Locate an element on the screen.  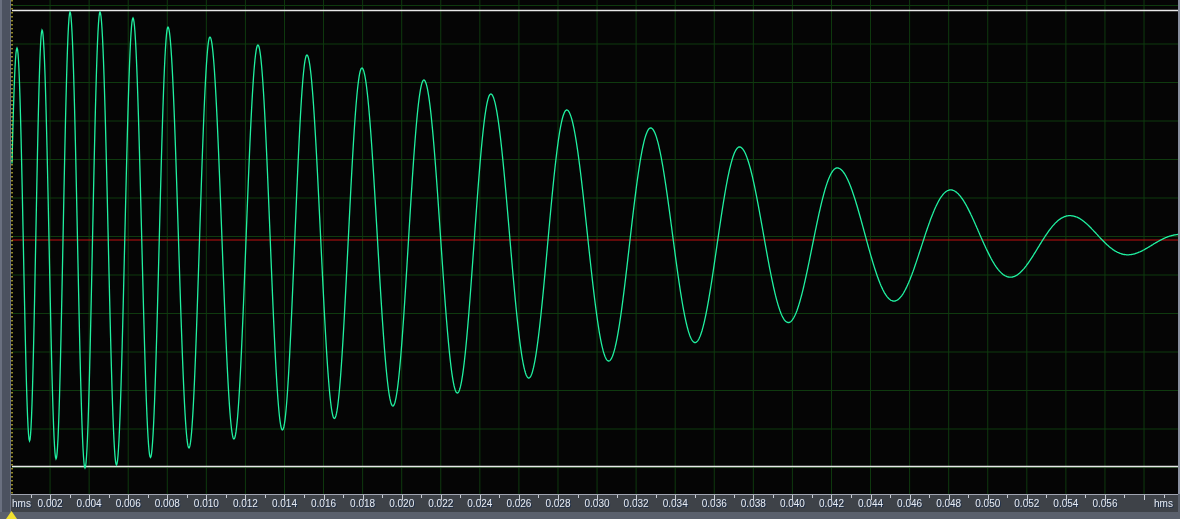
tick-label: 0.030 is located at coordinates (597, 504).